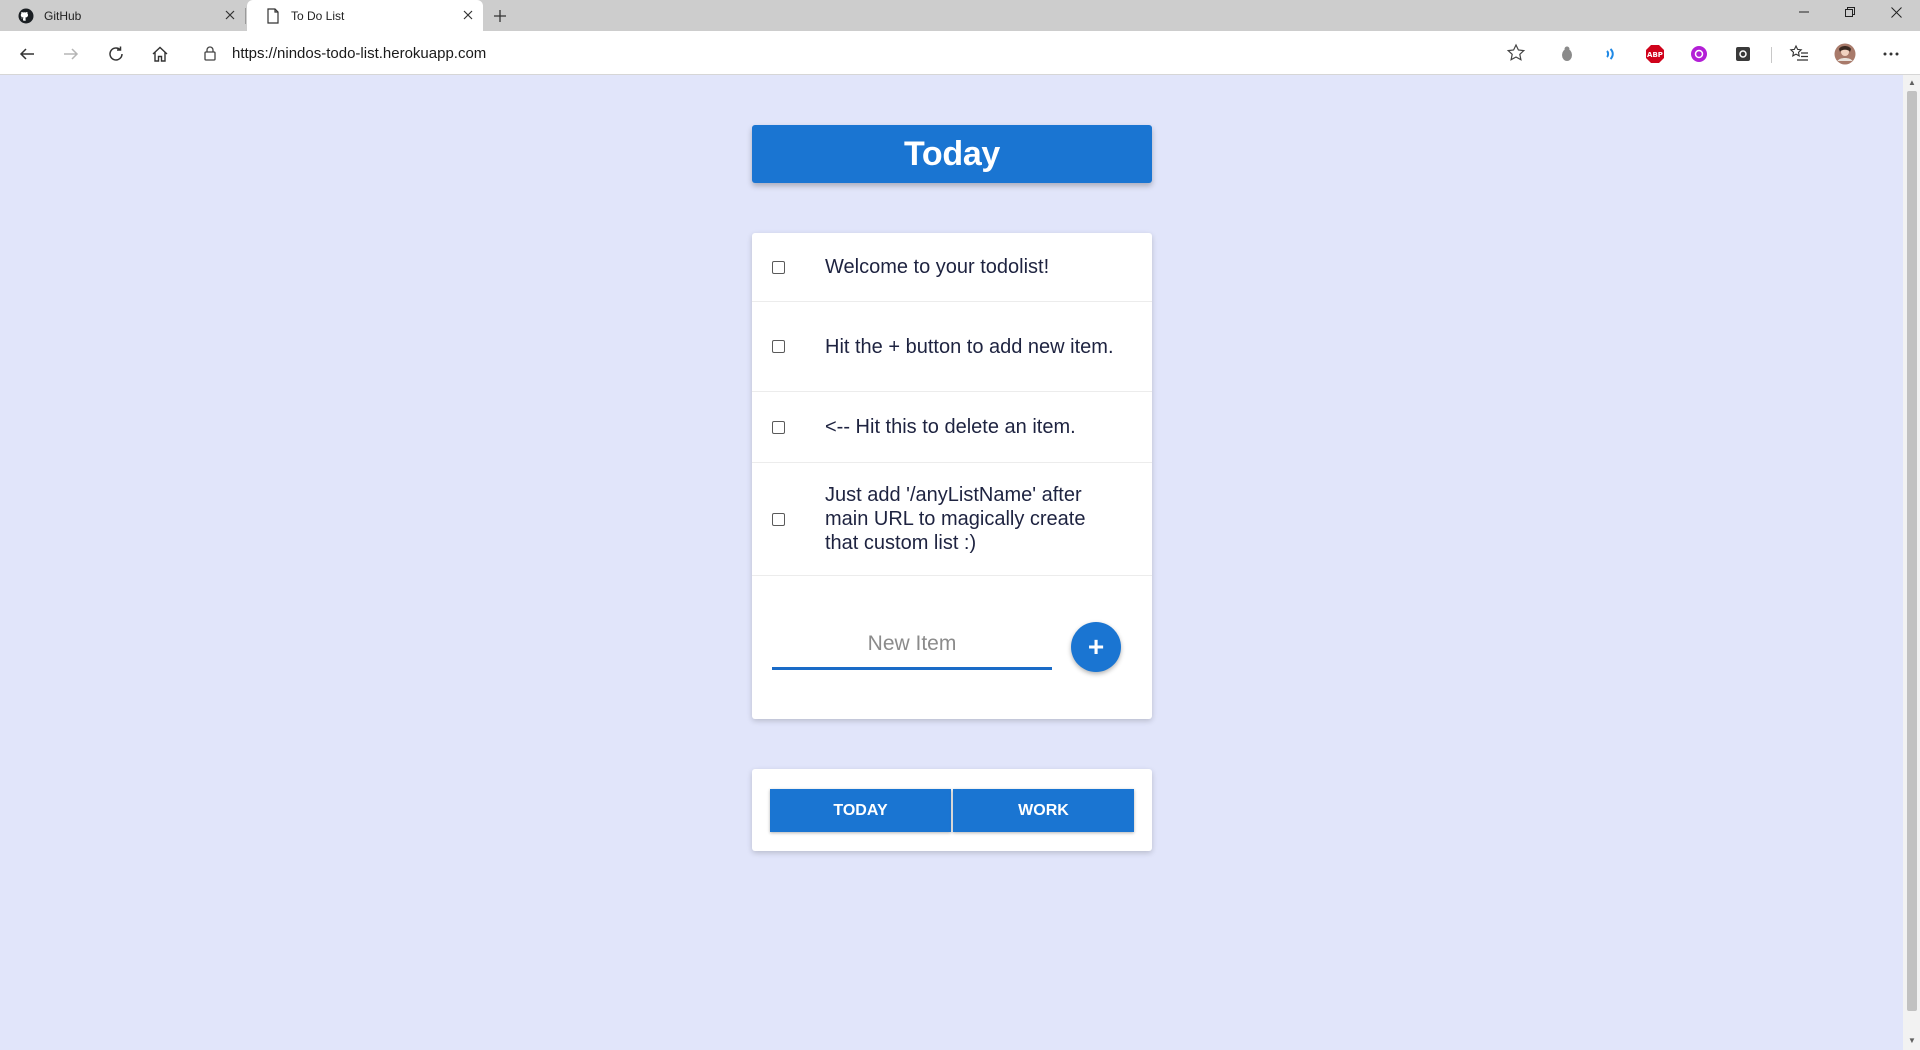 The width and height of the screenshot is (1920, 1050). I want to click on list-item: Hit the + button to add new item., so click(952, 347).